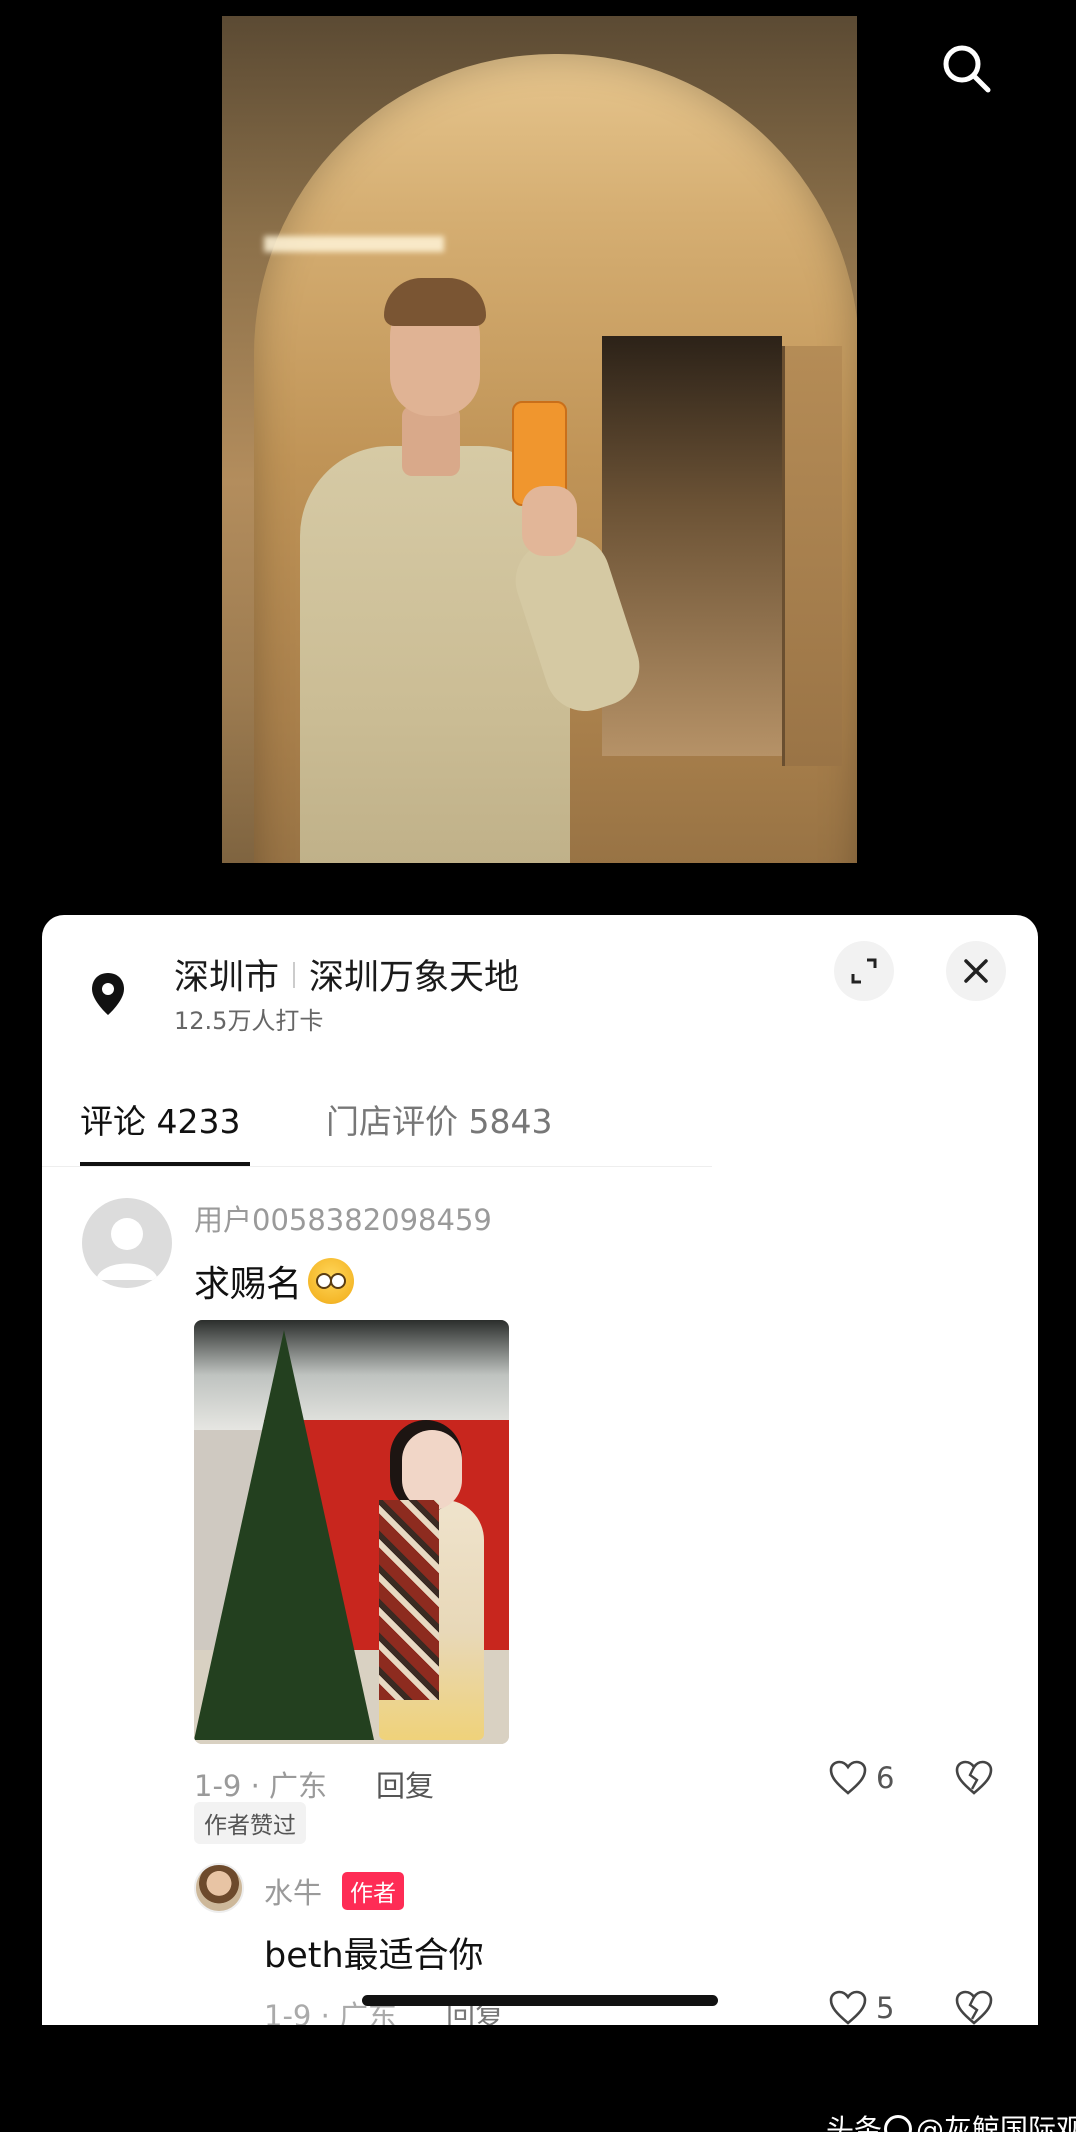  What do you see at coordinates (439, 1119) in the screenshot?
I see `tab-store-reviews: 门店评价 5843` at bounding box center [439, 1119].